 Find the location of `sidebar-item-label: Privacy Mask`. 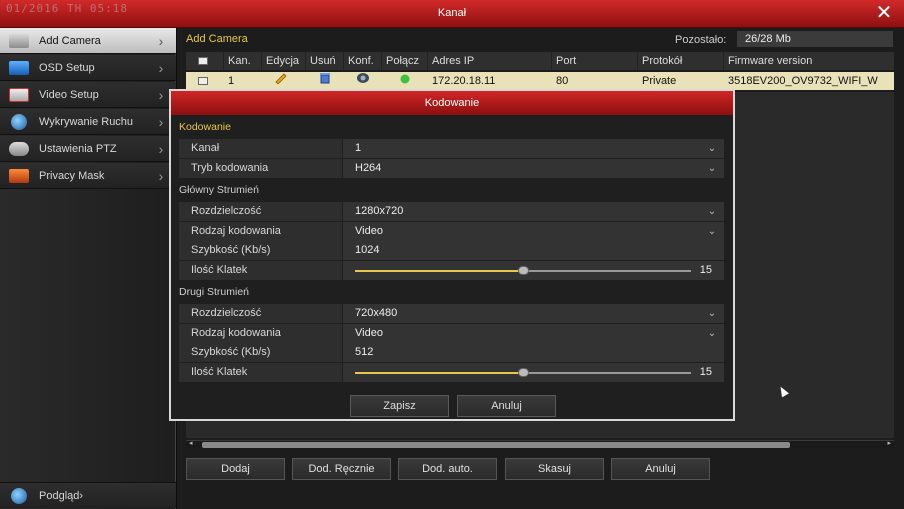

sidebar-item-label: Privacy Mask is located at coordinates (72, 175).